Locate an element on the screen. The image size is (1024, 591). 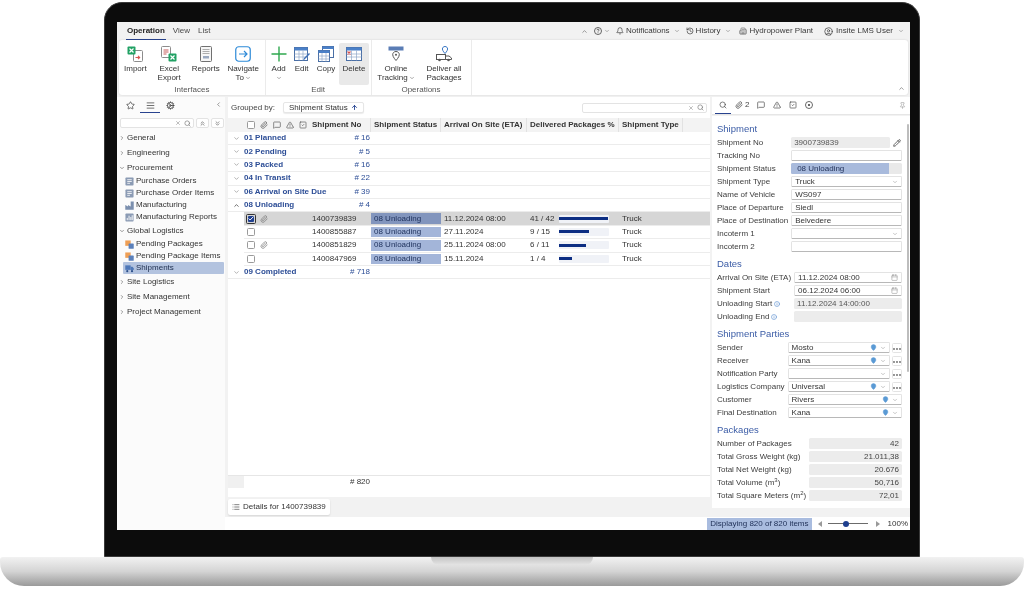
menu-tab: View is located at coordinates (181, 31).